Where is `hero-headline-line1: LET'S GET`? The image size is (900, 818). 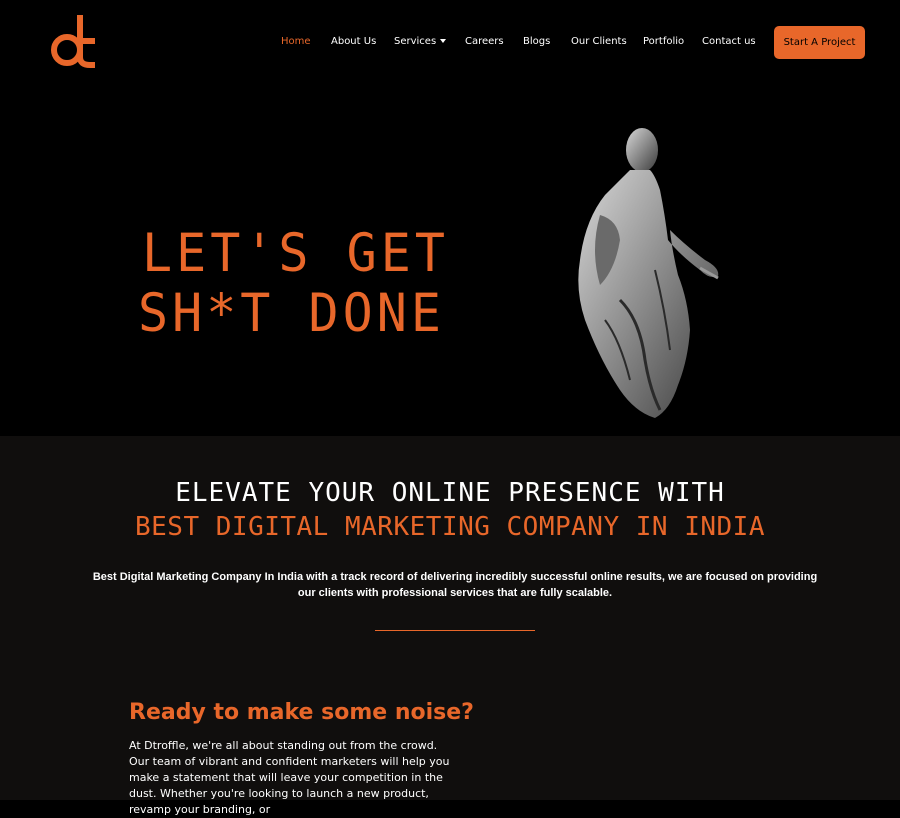
hero-headline-line1: LET'S GET is located at coordinates (295, 253).